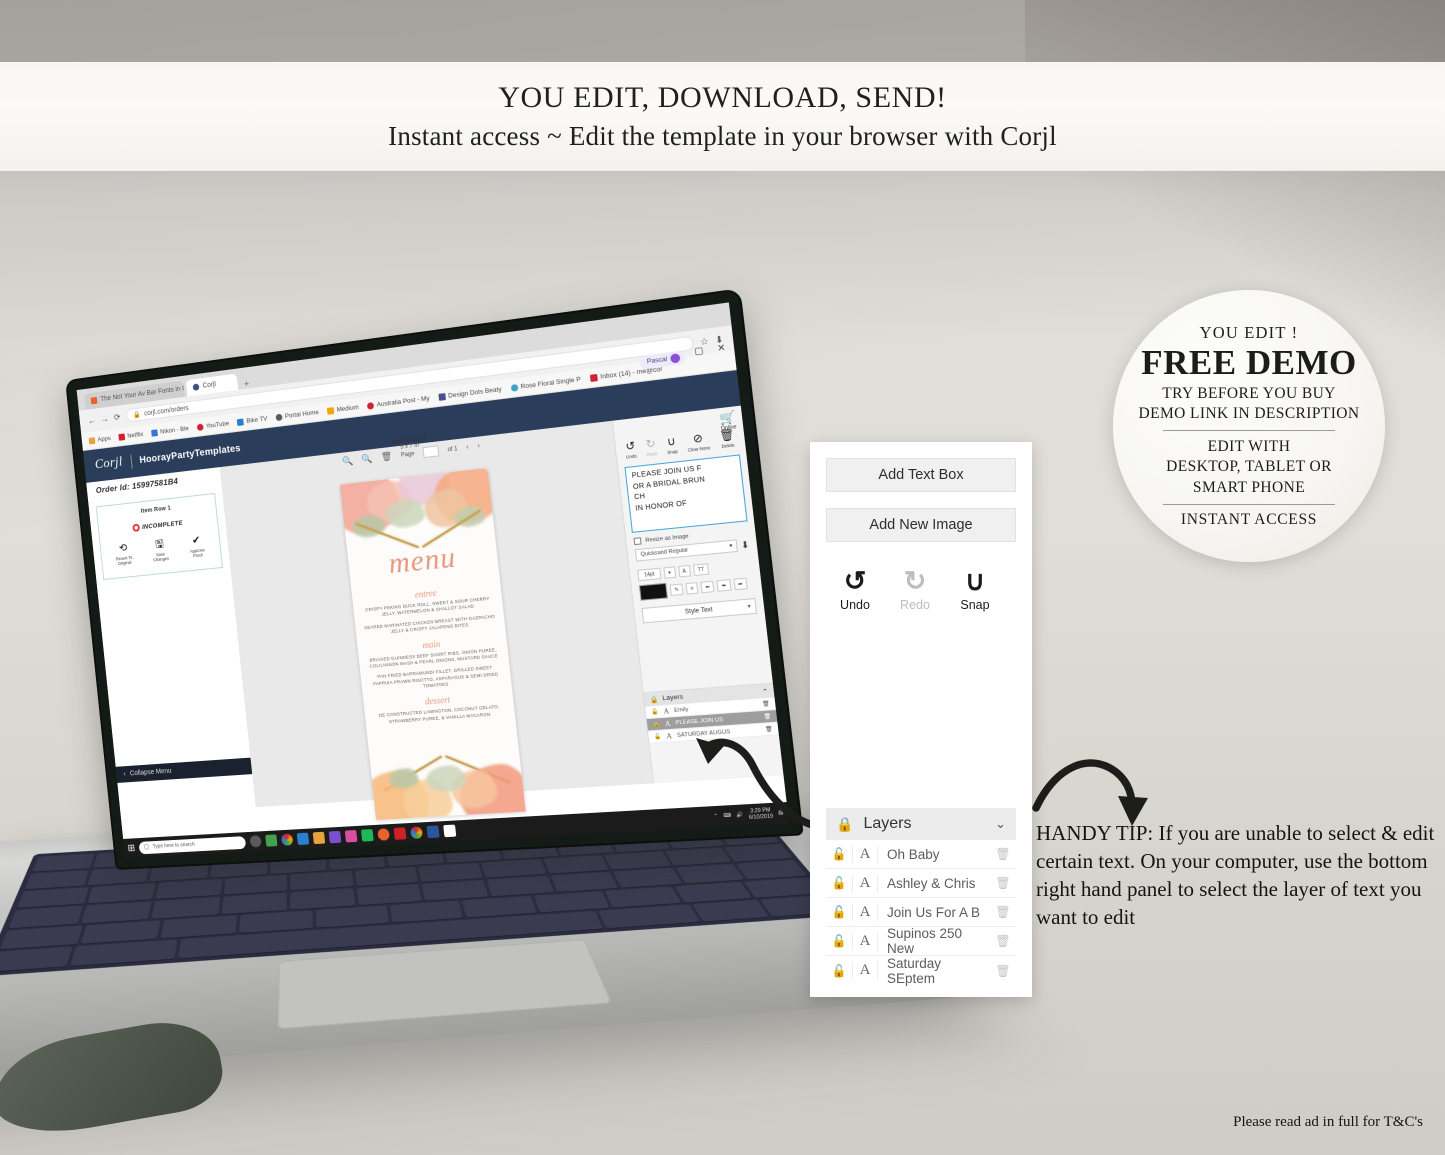  I want to click on align-left-icon: ⬅, so click(707, 587).